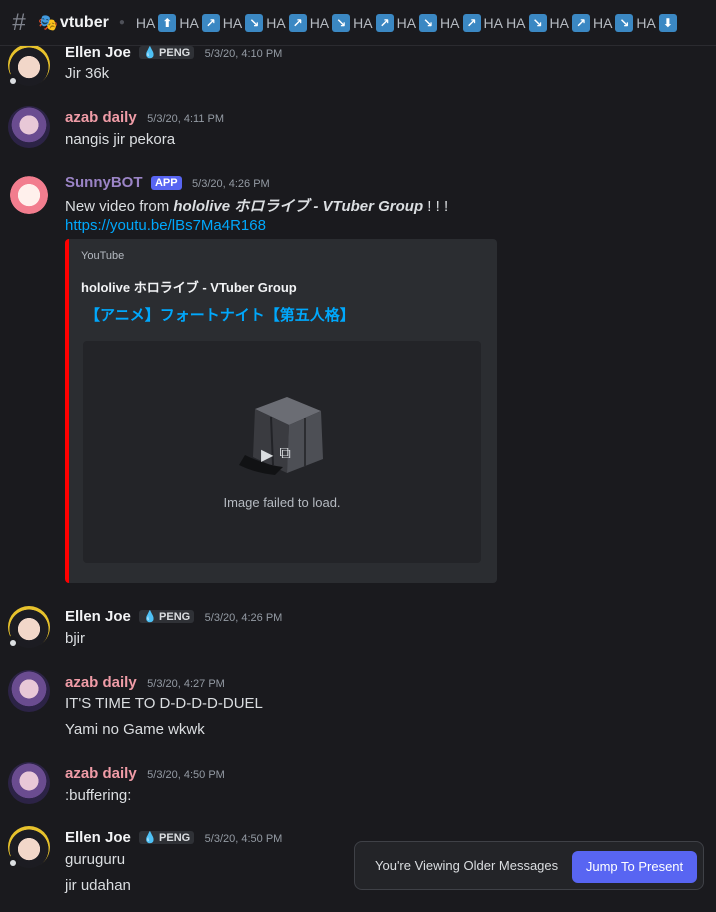  What do you see at coordinates (165, 225) in the screenshot?
I see `video-link: https://youtu.be/lBs7Ma4R168` at bounding box center [165, 225].